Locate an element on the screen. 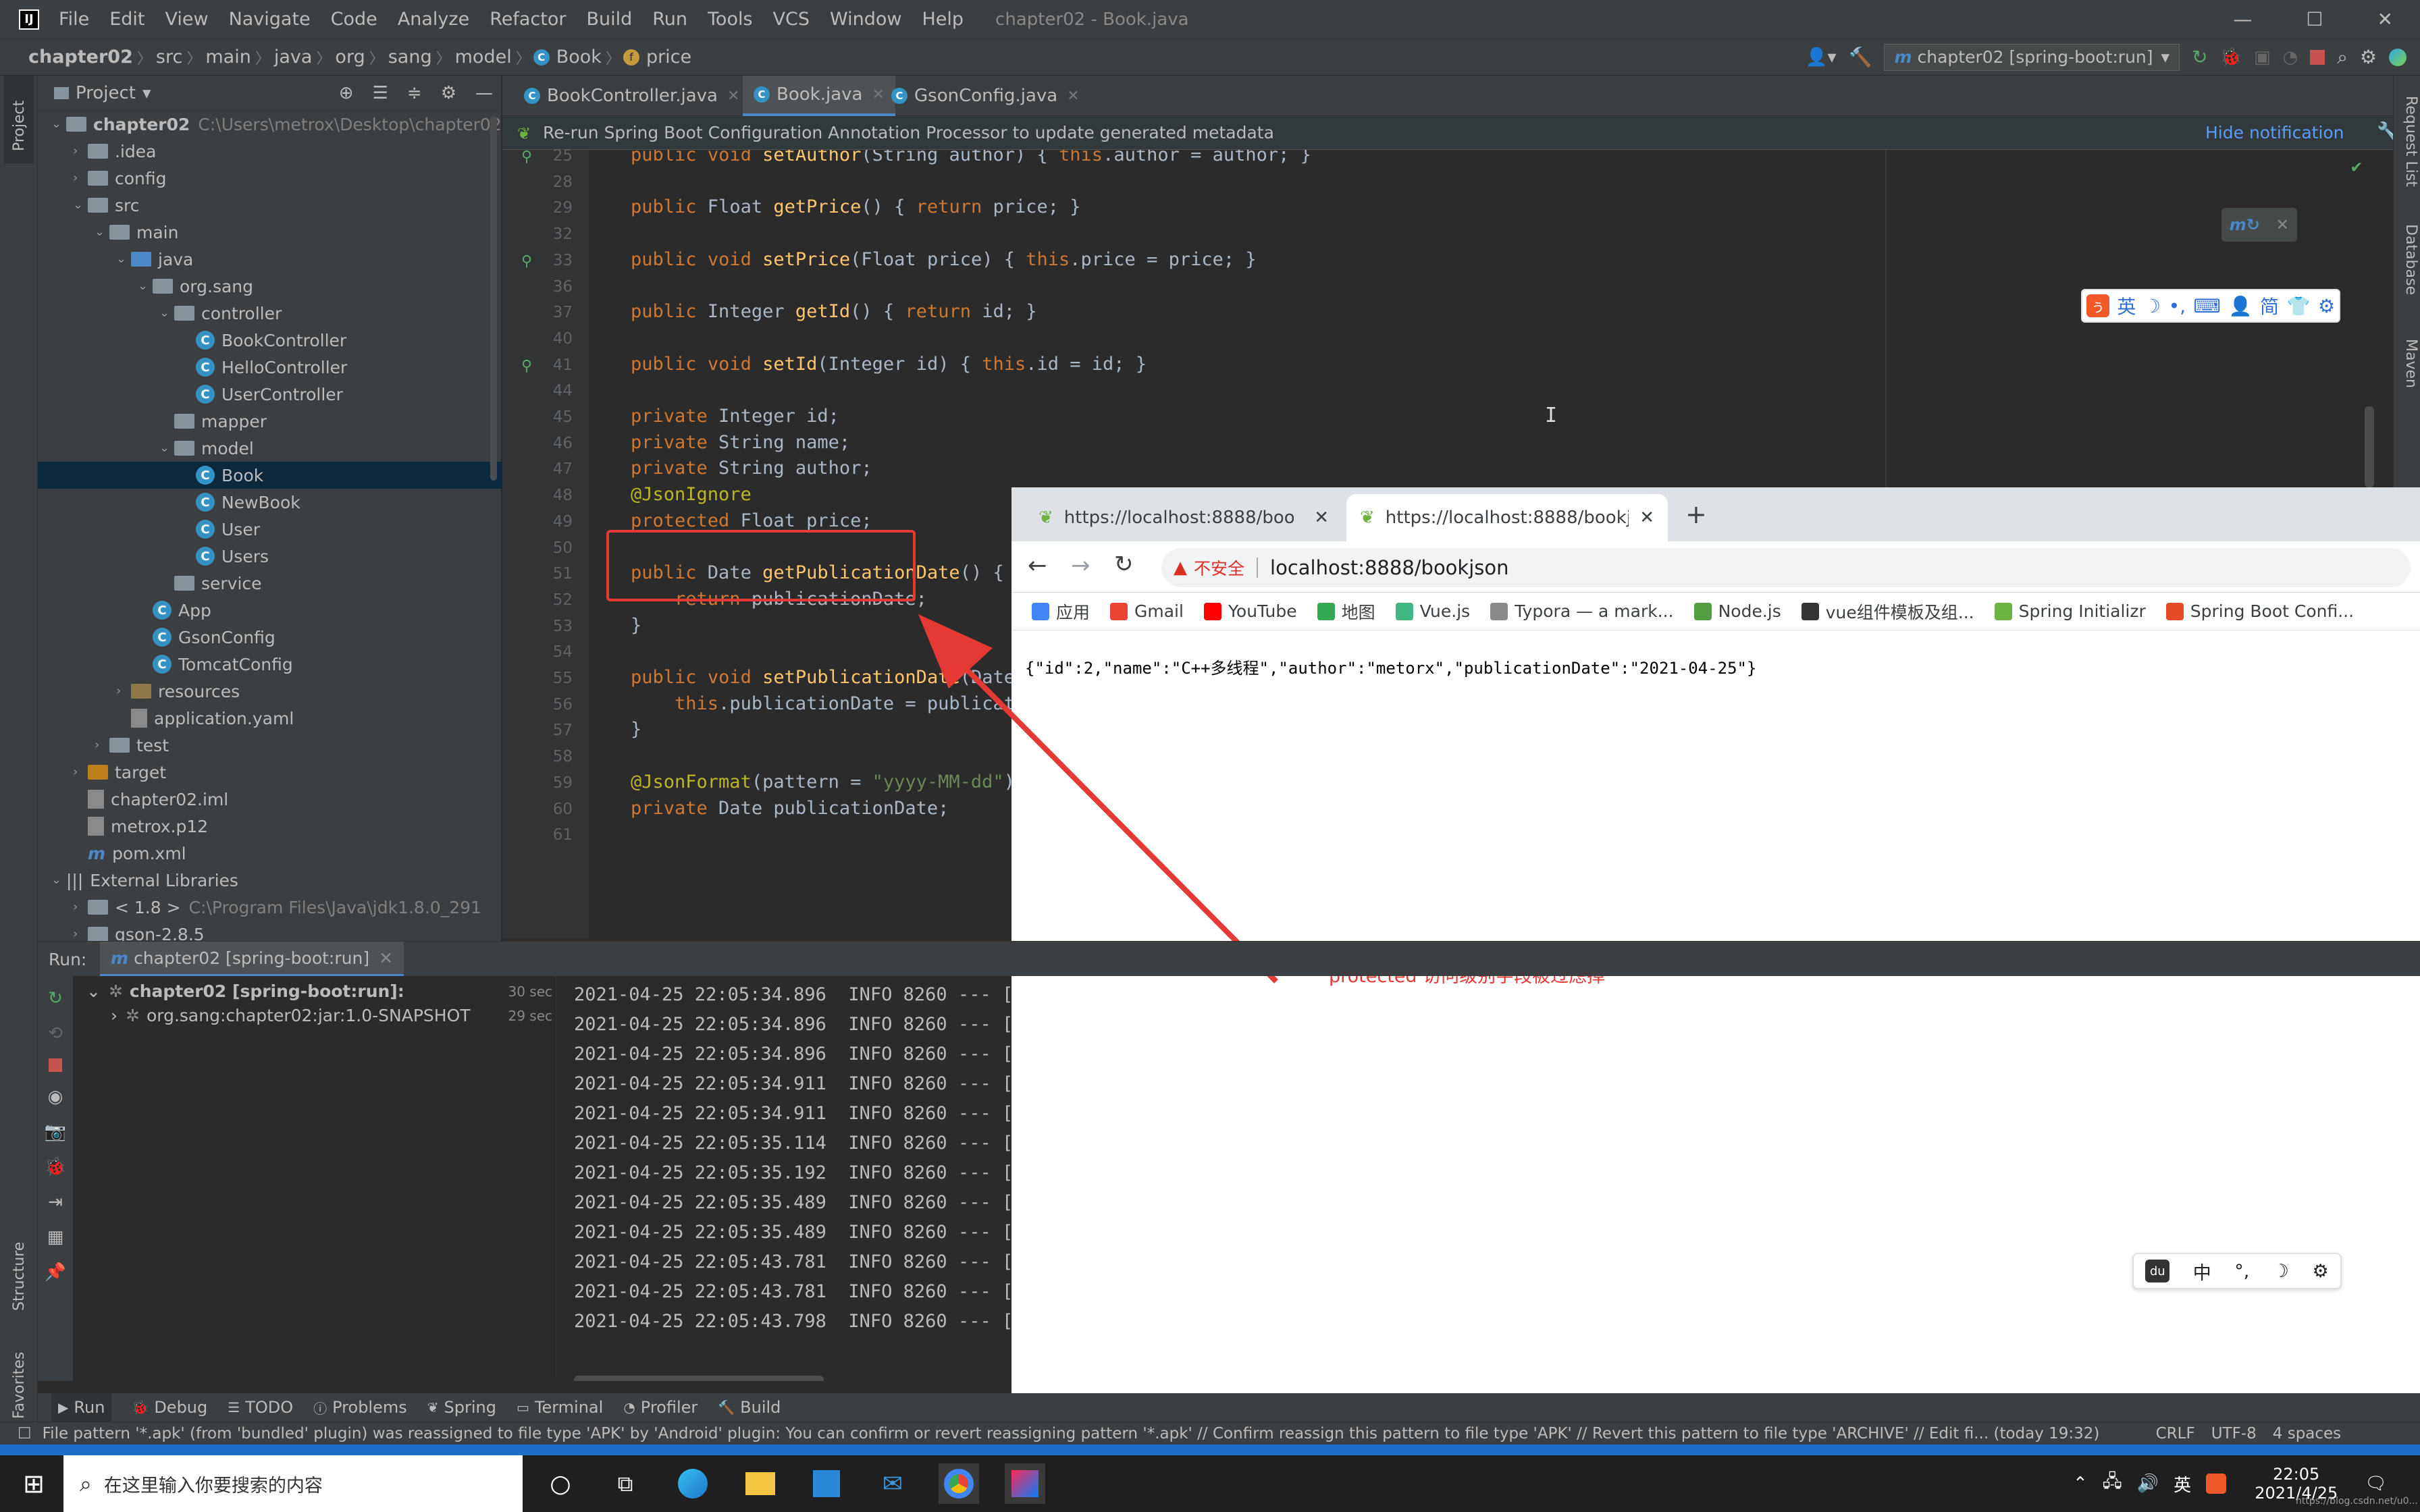 The width and height of the screenshot is (2420, 1512). tree-item: › resources is located at coordinates (270, 691).